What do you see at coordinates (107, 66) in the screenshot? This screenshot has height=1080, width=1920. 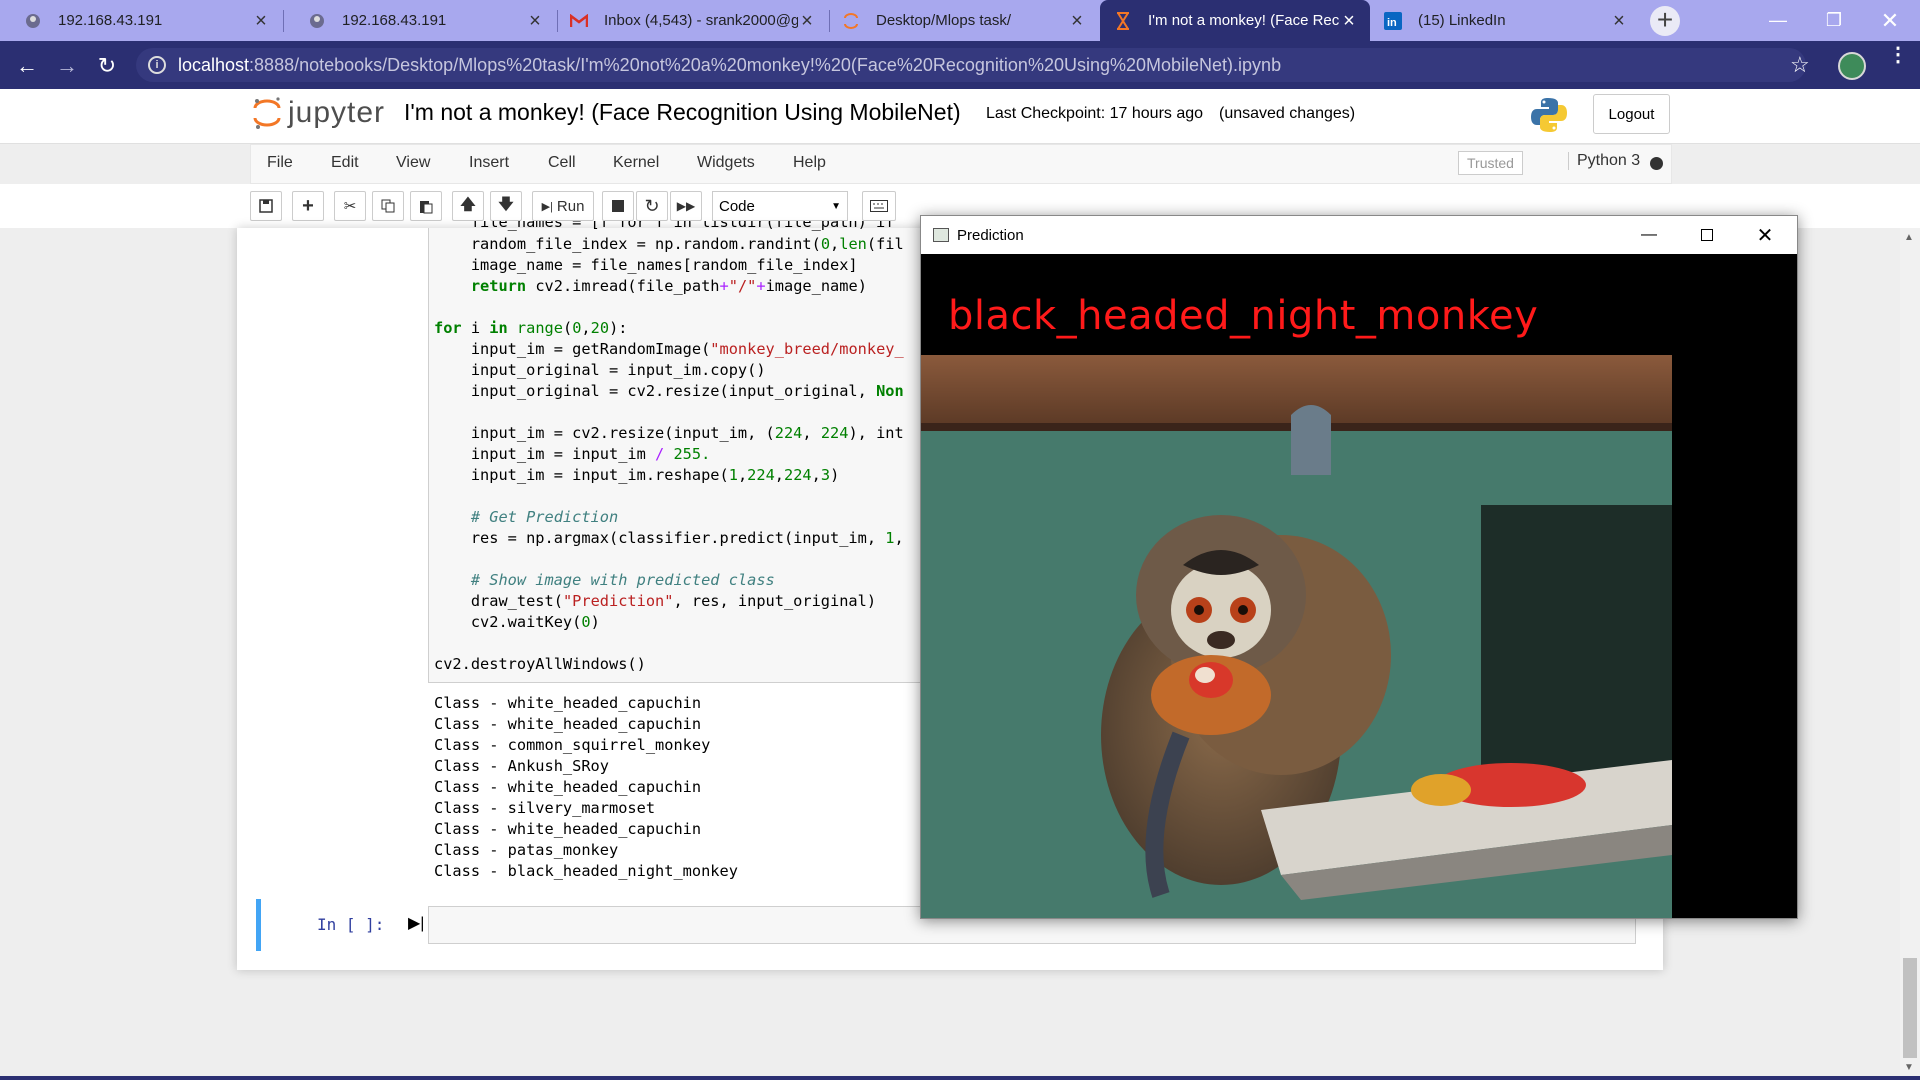 I see `reload-button: ↻` at bounding box center [107, 66].